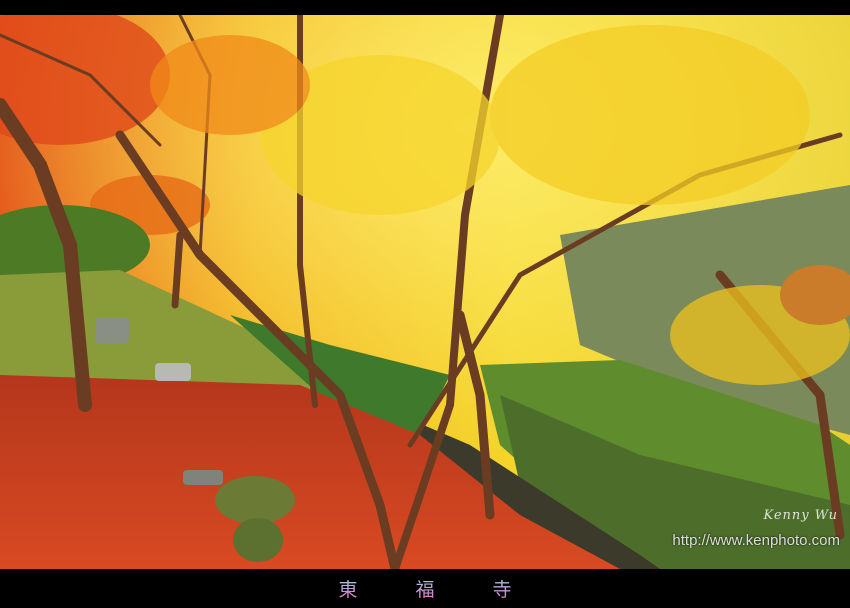  I want to click on watermark-url: http://www.kenphoto.com, so click(756, 540).